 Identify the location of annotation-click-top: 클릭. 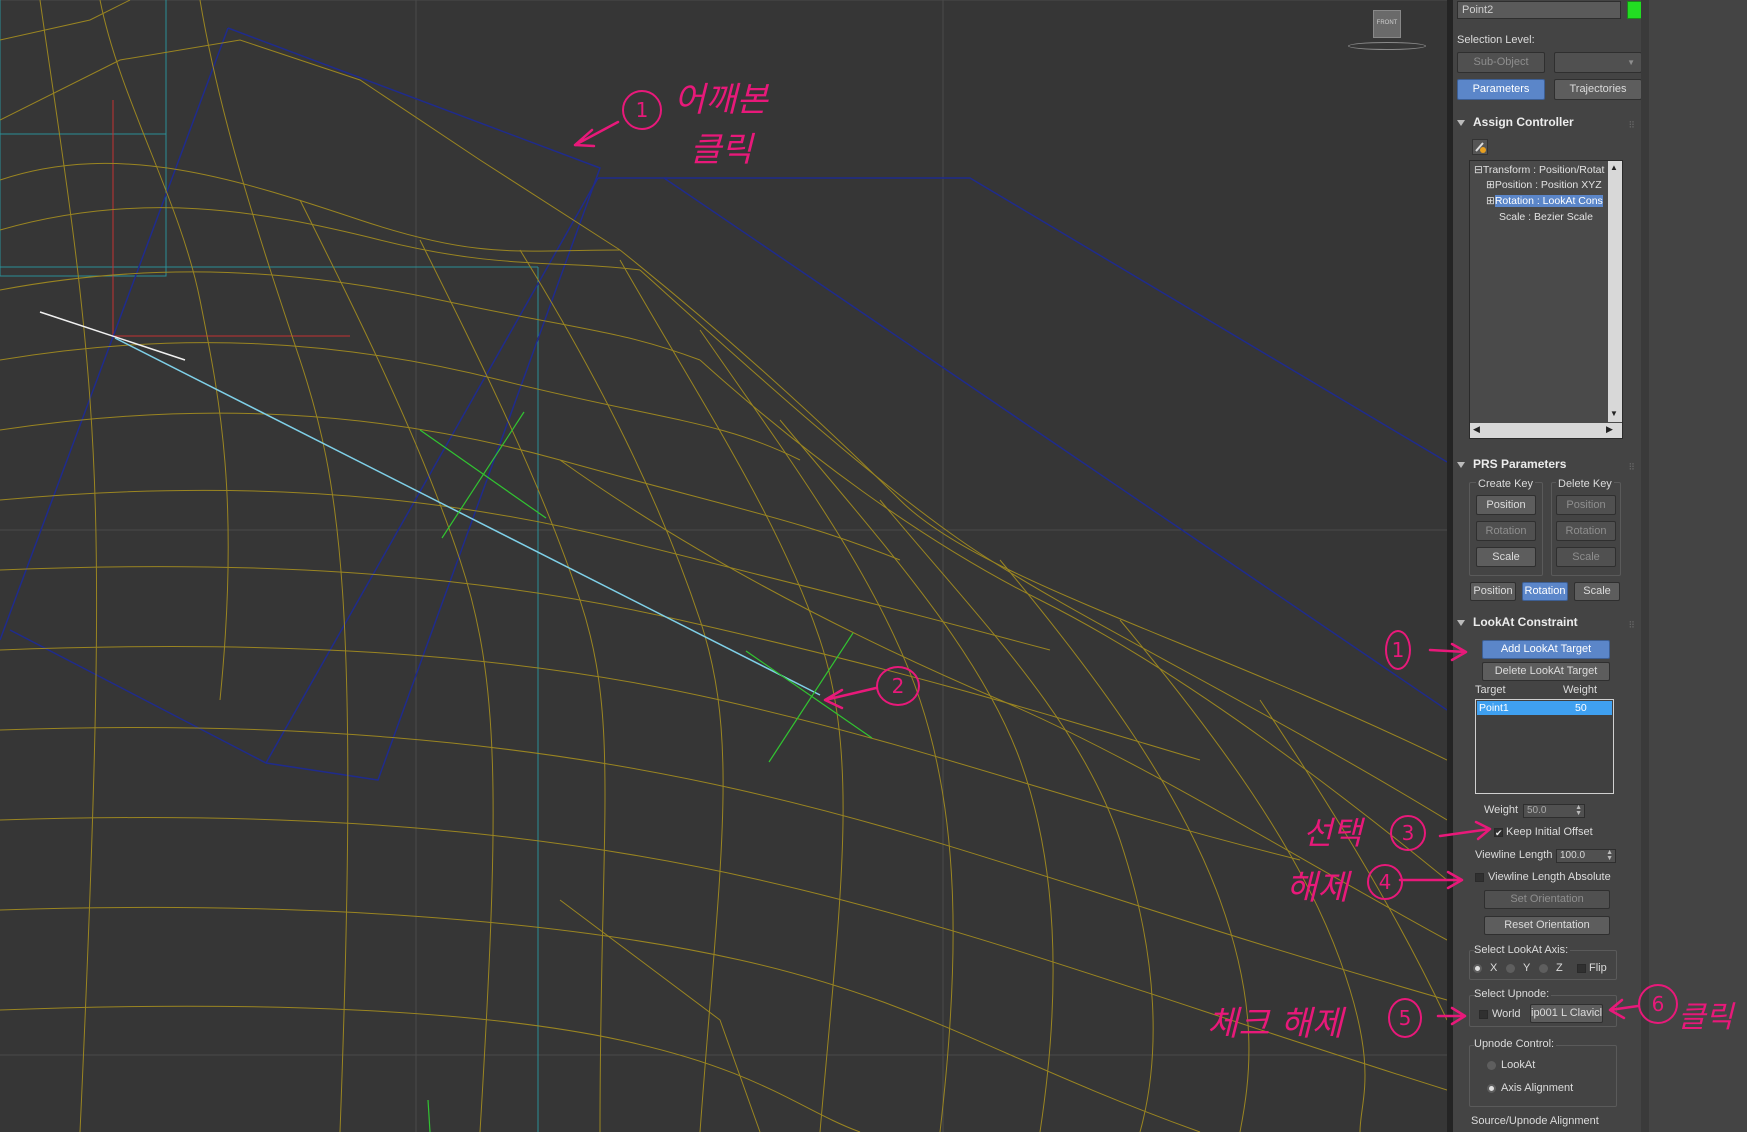
(721, 150).